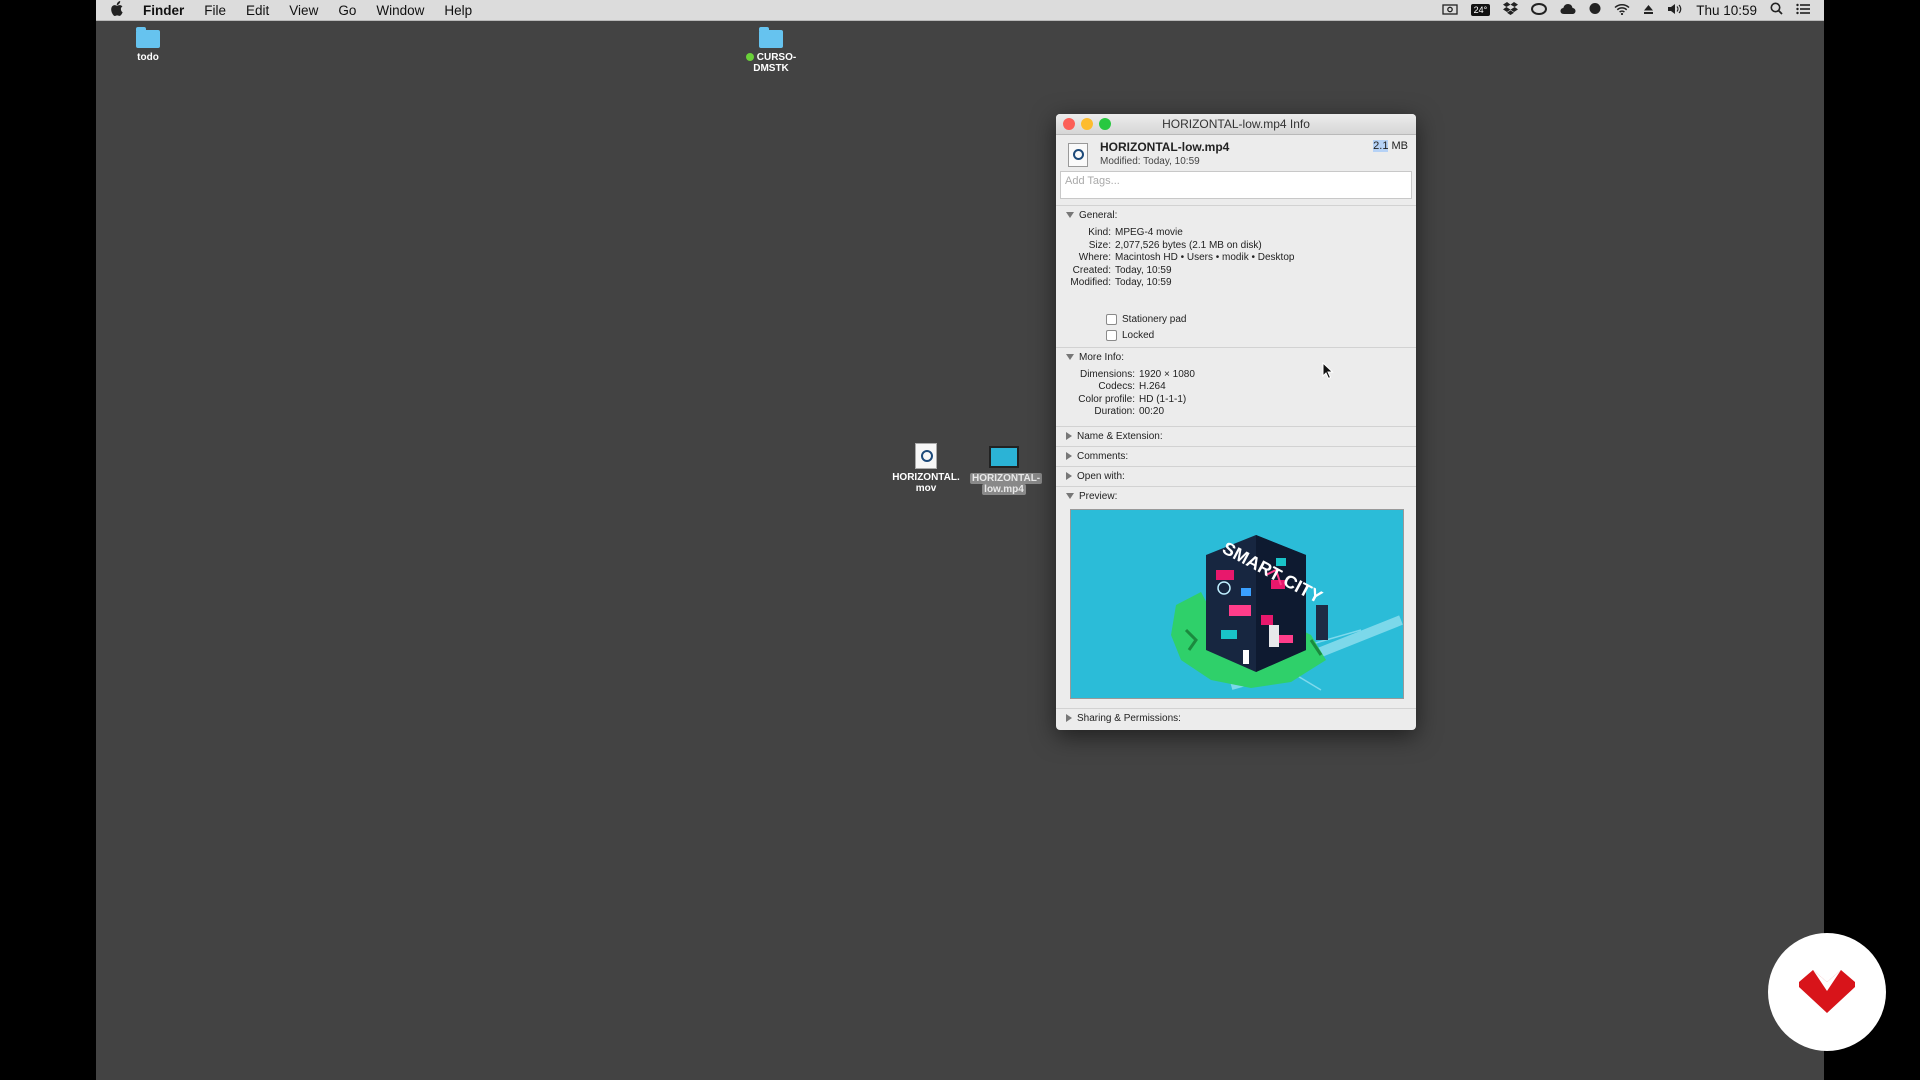 The image size is (1920, 1080). Describe the element at coordinates (1622, 10) in the screenshot. I see `wifi-icon` at that location.